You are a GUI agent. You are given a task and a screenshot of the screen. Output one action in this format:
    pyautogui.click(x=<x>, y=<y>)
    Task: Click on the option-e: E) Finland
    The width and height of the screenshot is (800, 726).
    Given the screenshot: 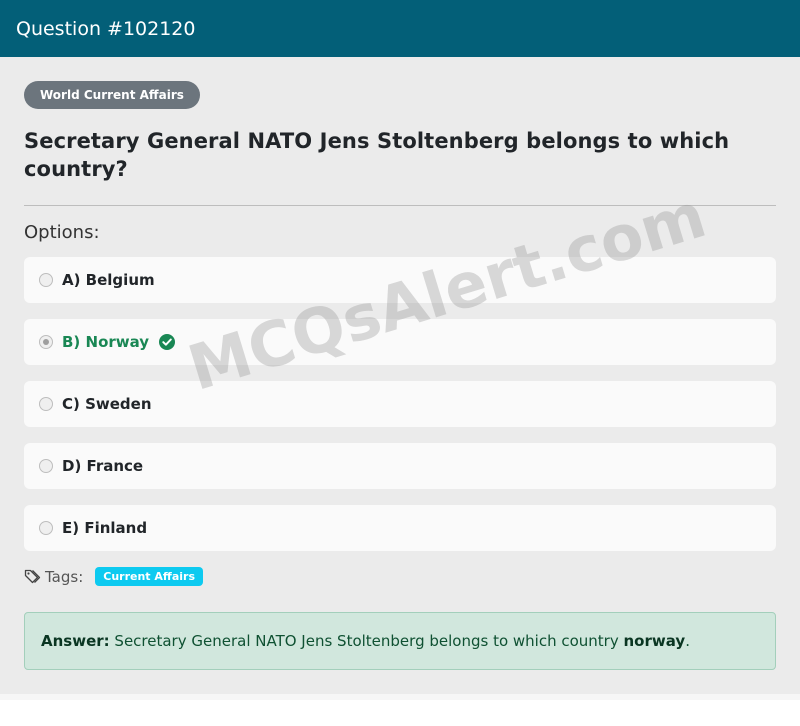 What is the action you would take?
    pyautogui.click(x=400, y=528)
    